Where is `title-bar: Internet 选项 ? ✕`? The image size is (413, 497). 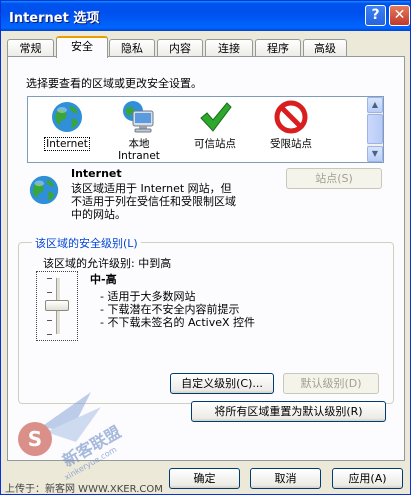 title-bar: Internet 选项 ? ✕ is located at coordinates (205, 16).